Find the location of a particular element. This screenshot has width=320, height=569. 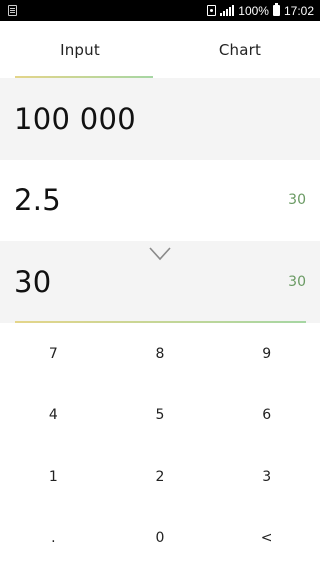

tab-bar: Input Chart is located at coordinates (160, 49).